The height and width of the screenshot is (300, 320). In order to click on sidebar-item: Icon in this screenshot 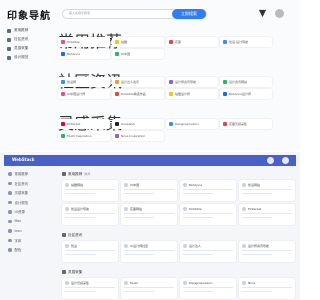, I will do `click(29, 231)`.